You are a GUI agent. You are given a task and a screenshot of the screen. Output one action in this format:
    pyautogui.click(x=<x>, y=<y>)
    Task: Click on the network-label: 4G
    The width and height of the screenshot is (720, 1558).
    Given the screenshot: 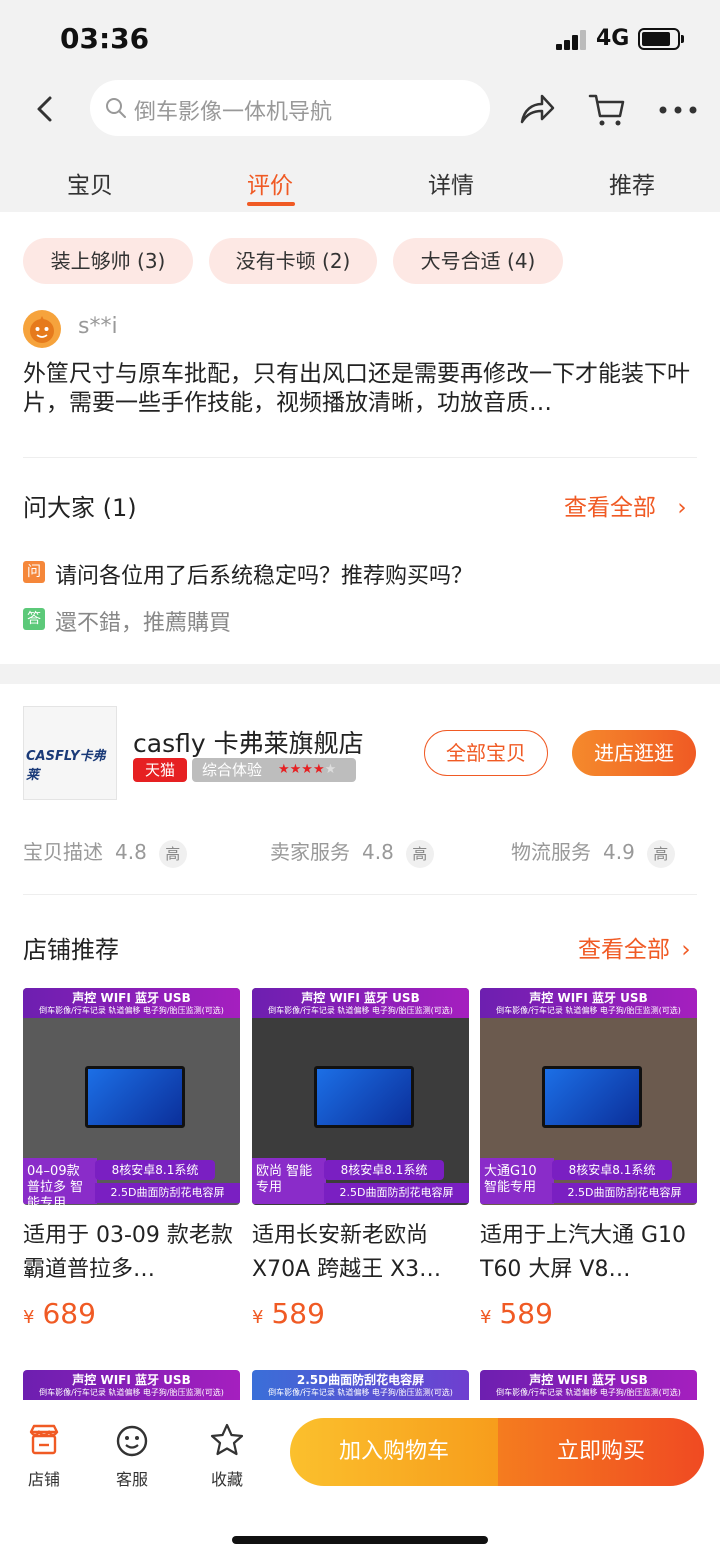 What is the action you would take?
    pyautogui.click(x=613, y=38)
    